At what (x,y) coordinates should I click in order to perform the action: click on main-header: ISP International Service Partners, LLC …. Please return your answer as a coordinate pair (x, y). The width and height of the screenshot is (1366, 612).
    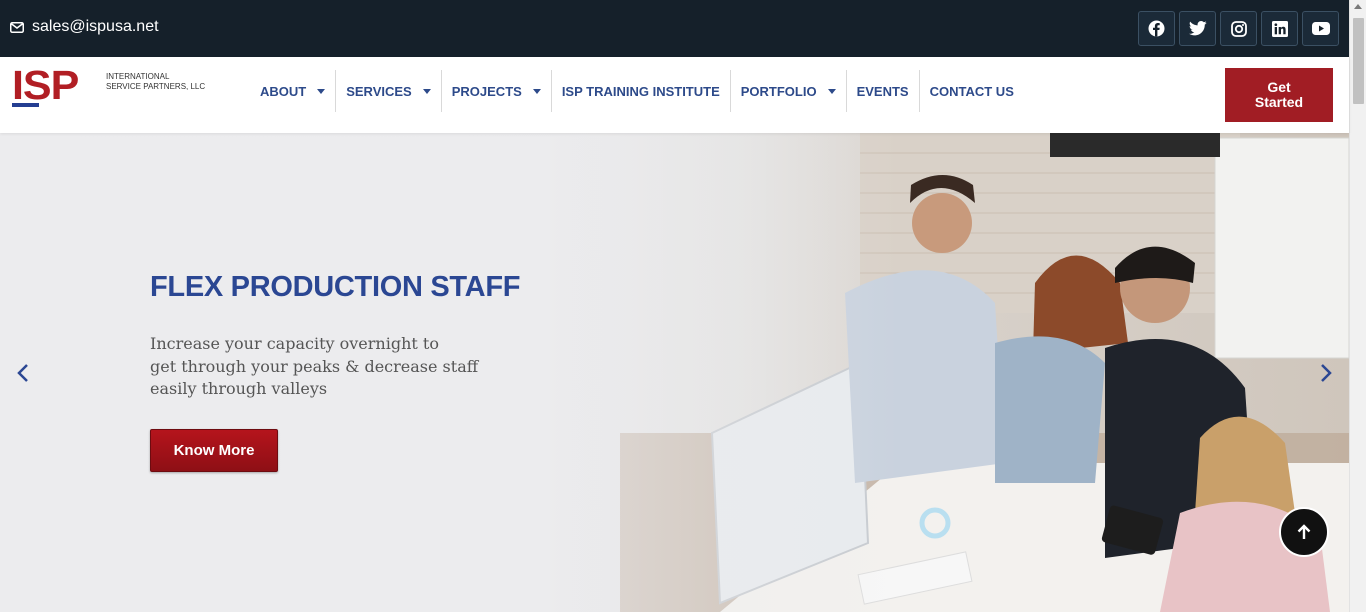
    Looking at the image, I should click on (674, 95).